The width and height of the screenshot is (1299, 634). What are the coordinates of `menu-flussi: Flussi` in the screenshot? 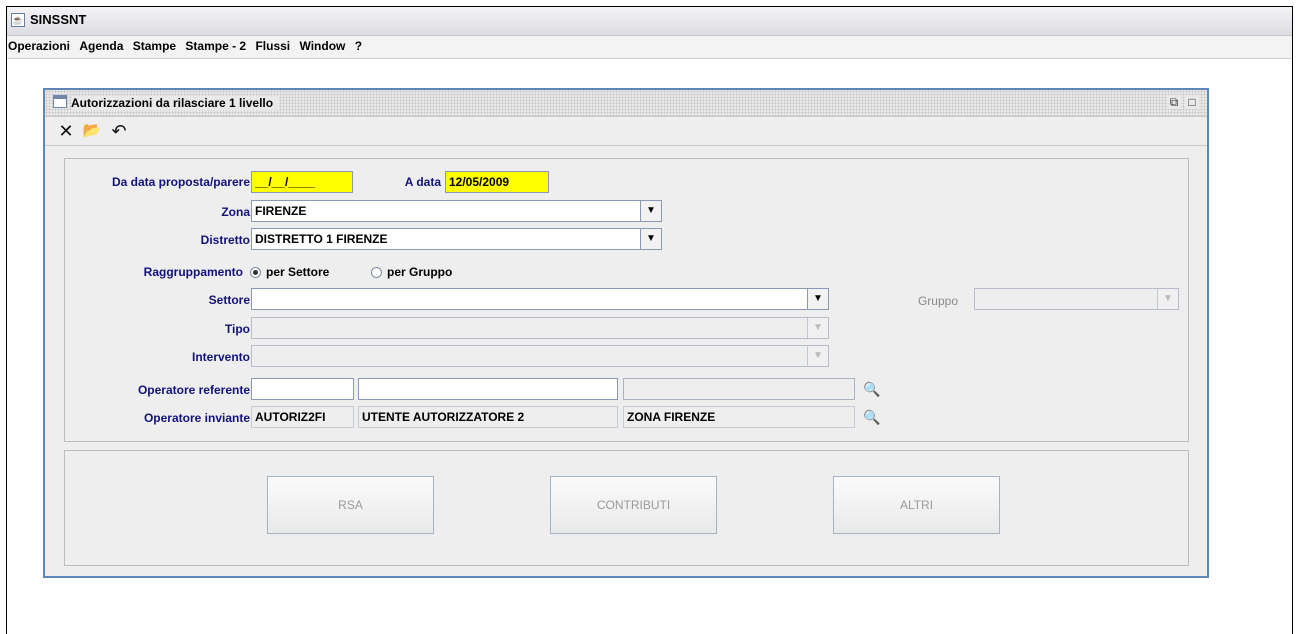 It's located at (272, 44).